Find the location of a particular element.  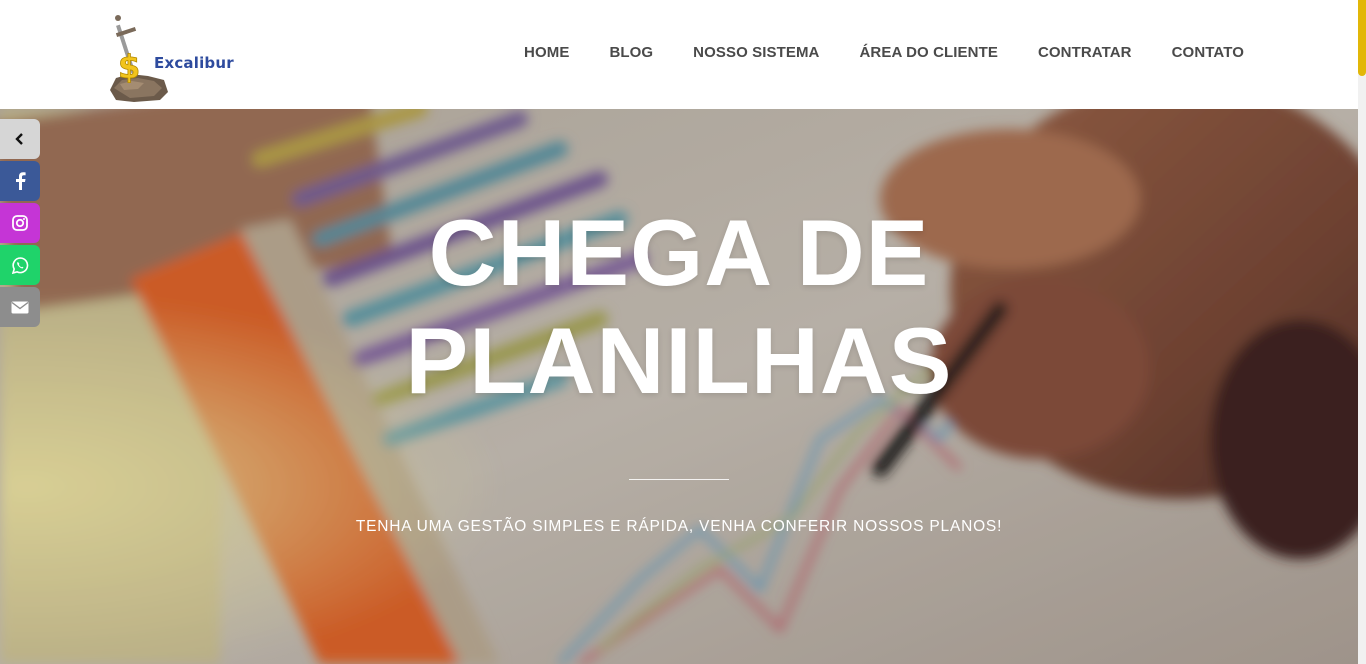

envelope-icon is located at coordinates (20, 307).